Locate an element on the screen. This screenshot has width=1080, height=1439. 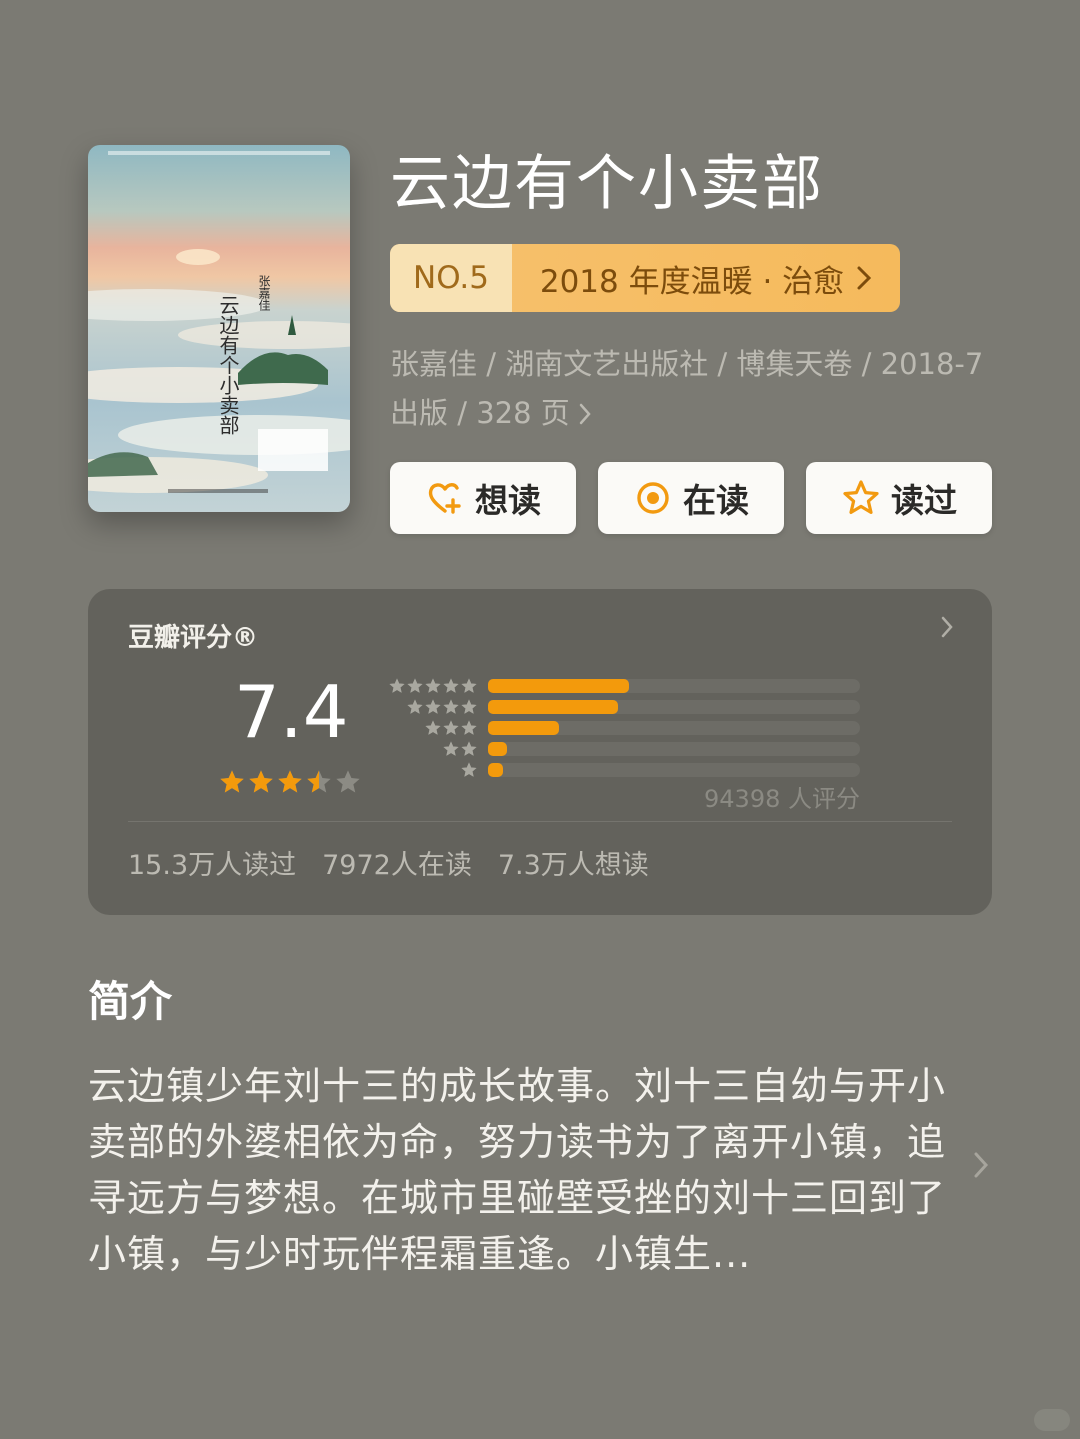
rank-number: NO.5 is located at coordinates (451, 278).